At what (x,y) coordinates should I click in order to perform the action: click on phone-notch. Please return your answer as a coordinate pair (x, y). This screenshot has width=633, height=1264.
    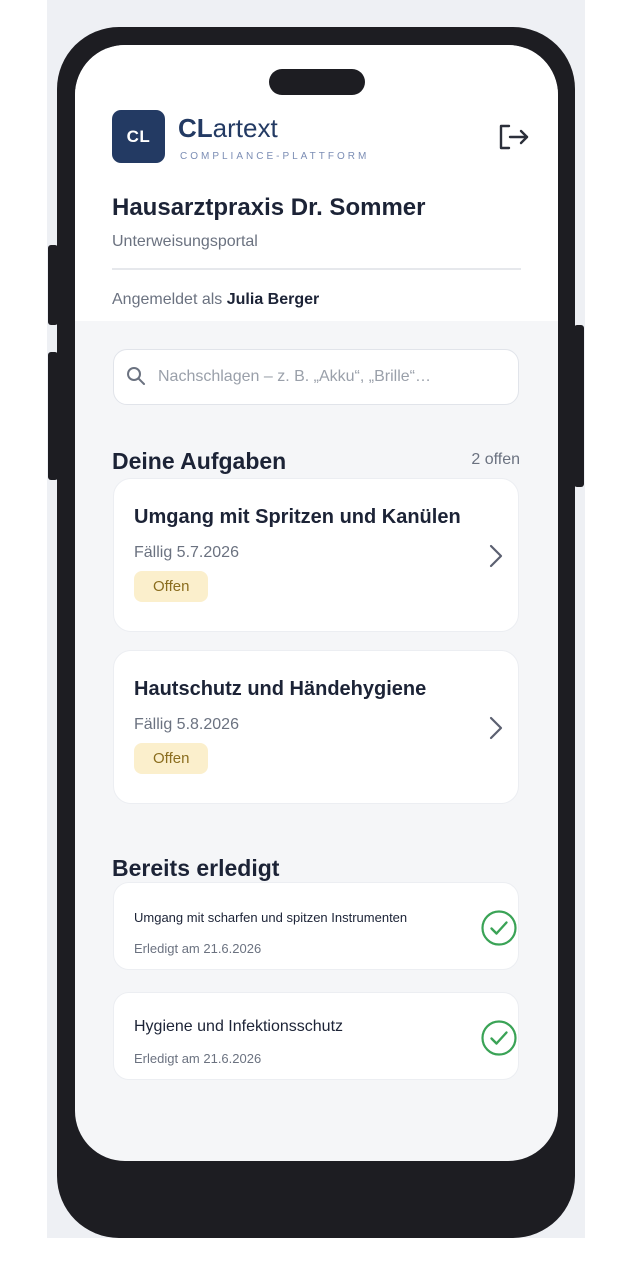
    Looking at the image, I should click on (317, 82).